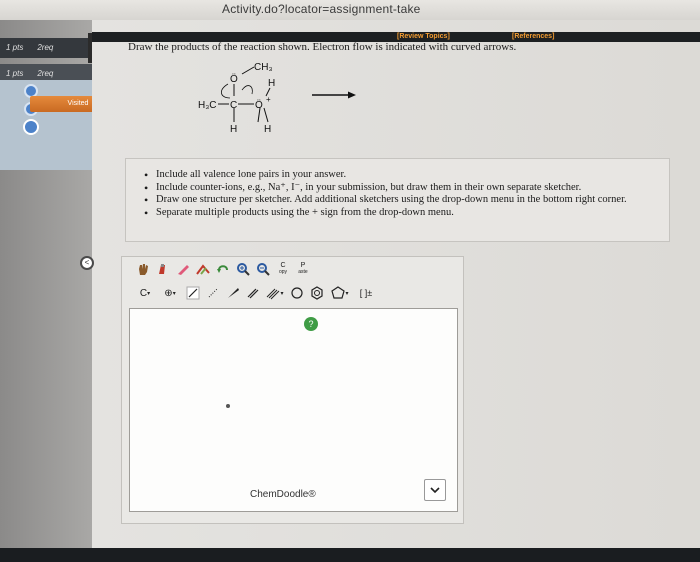  I want to click on sketcher-toolbar-top: C opy P aste, so click(223, 269).